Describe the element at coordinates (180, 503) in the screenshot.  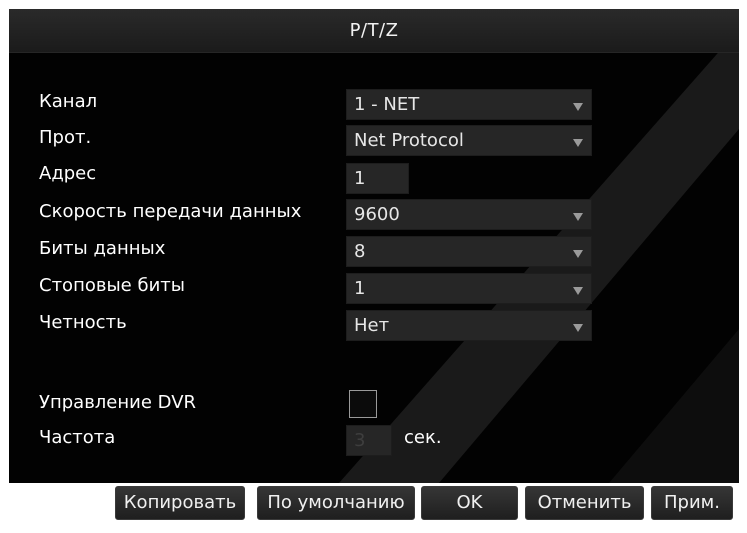
I see `copy-button: Копировать` at that location.